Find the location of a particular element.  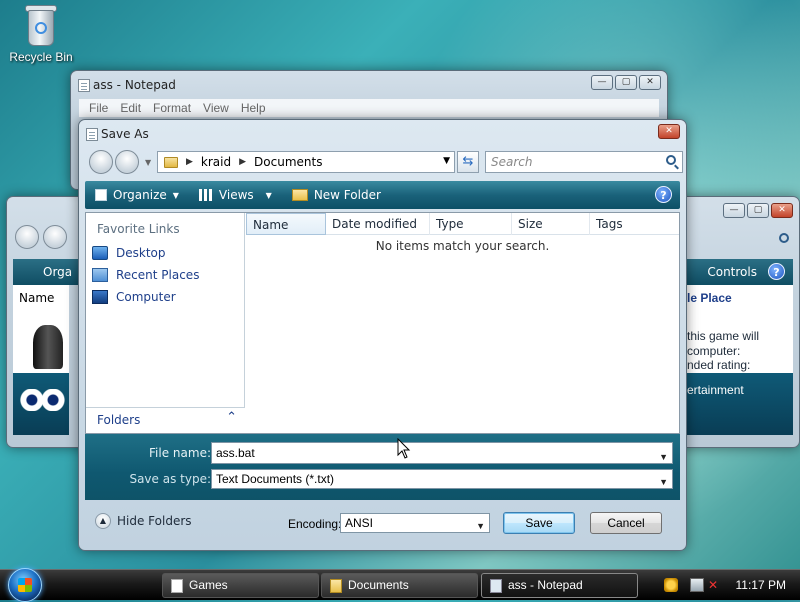

views-button: Views ▼ is located at coordinates (235, 195).